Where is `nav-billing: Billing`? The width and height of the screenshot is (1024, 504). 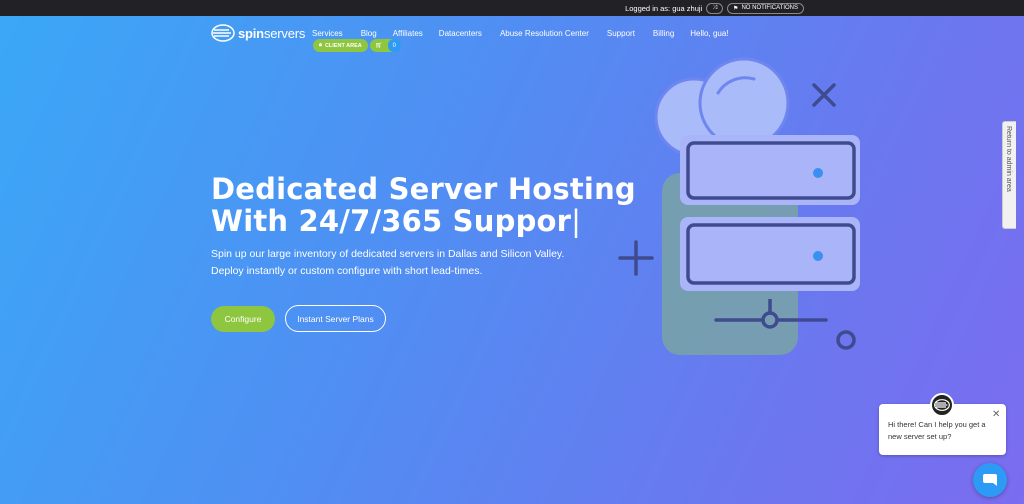
nav-billing: Billing is located at coordinates (663, 33).